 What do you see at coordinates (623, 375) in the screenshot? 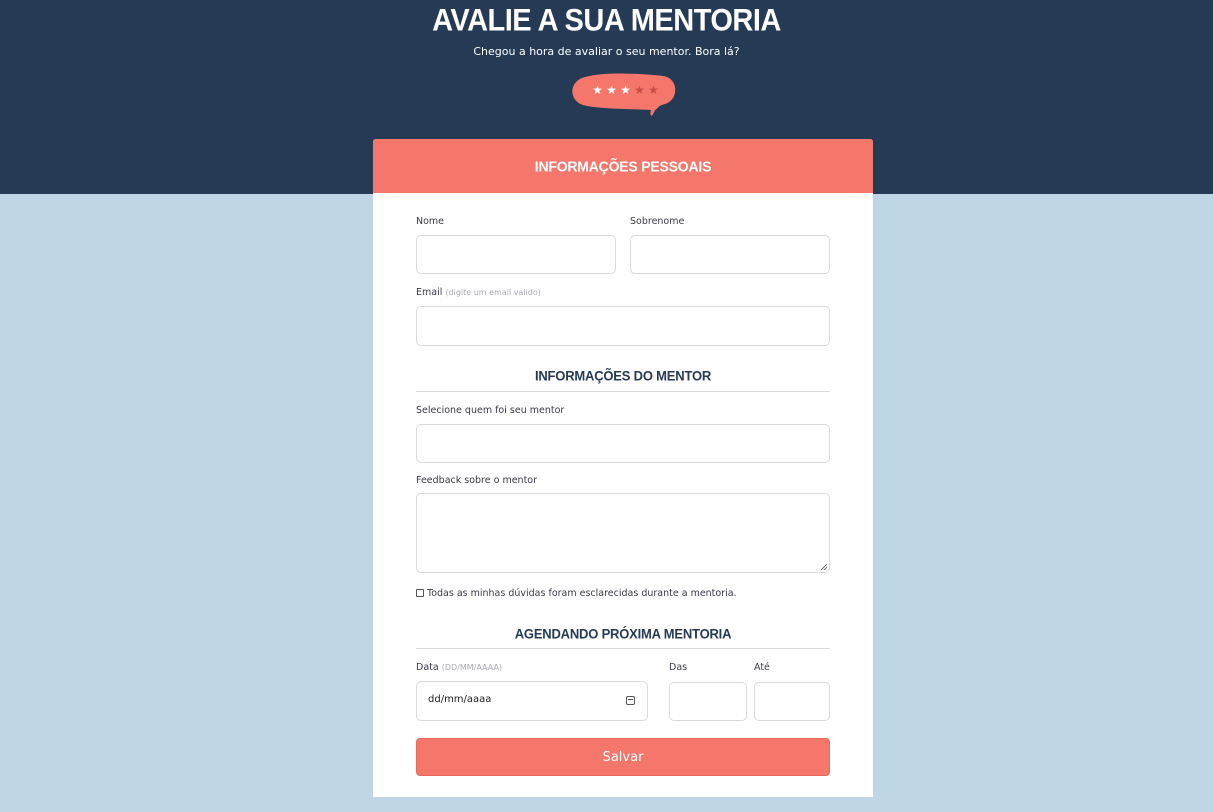
I see `mentor-section-title: INFORMAÇÕES DO MENTOR` at bounding box center [623, 375].